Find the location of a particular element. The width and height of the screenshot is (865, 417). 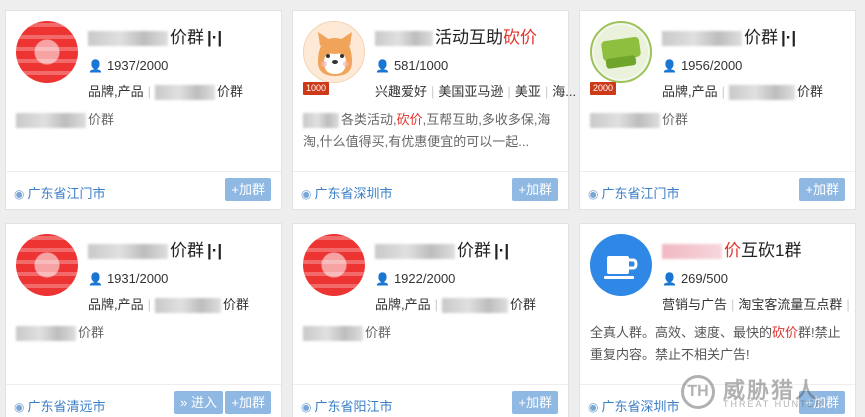

group-description: 全真人群。高效、速度、最快的砍价群!禁止重复内容。禁止不相关广告! is located at coordinates (715, 343).